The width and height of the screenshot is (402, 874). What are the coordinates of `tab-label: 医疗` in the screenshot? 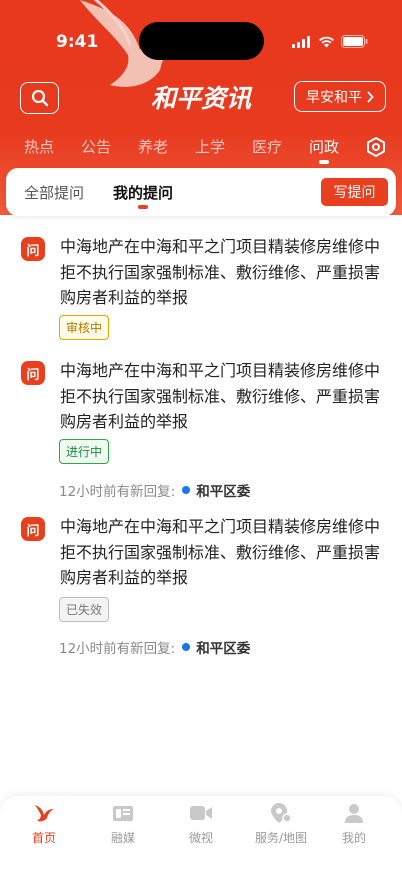 It's located at (267, 147).